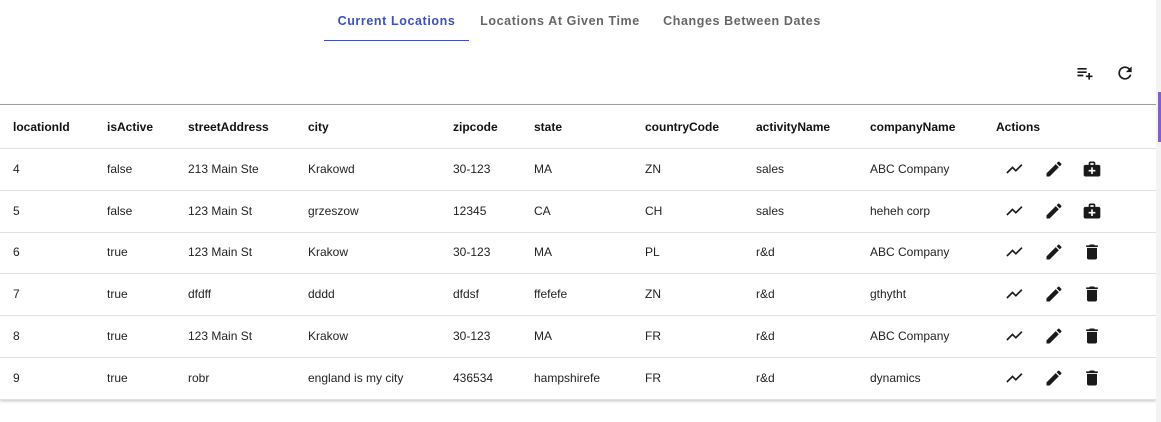  I want to click on table-cell: dddd, so click(321, 294).